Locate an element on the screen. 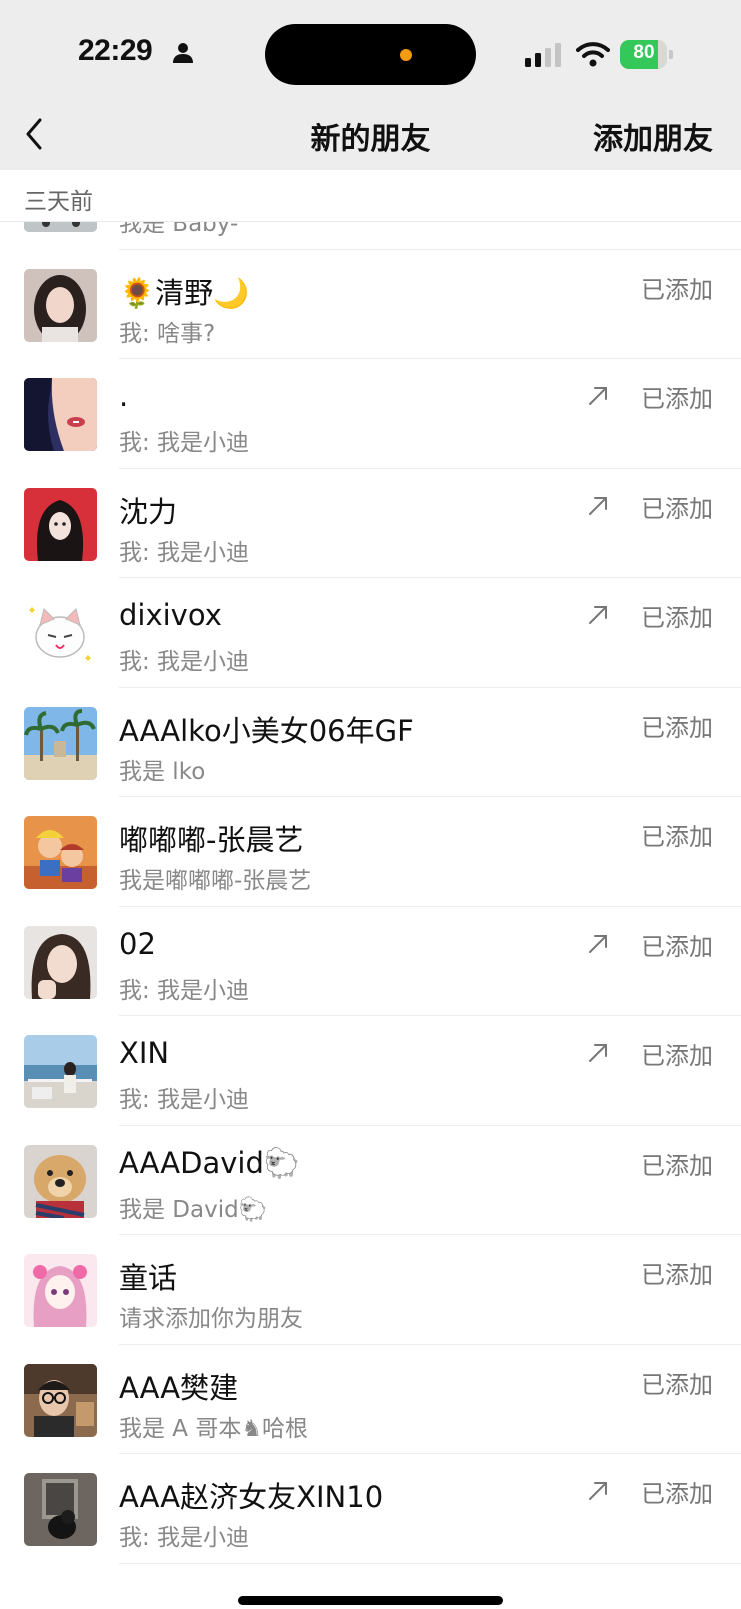 Image resolution: width=741 pixels, height=1609 pixels. friend-message: 我是 lko is located at coordinates (162, 771).